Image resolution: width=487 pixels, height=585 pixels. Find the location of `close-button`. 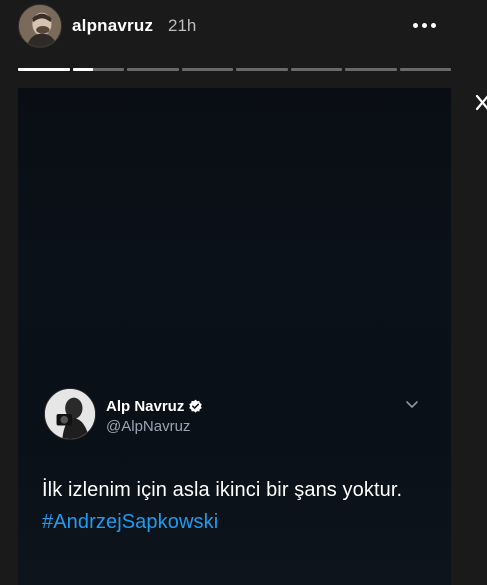

close-button is located at coordinates (480, 103).